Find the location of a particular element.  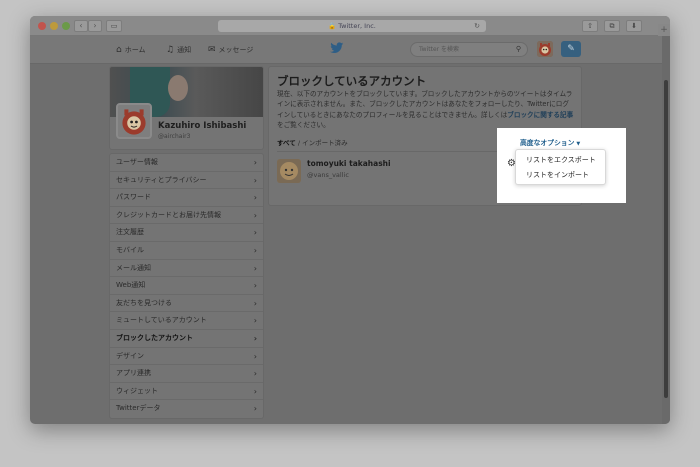

settings-item: ブロックしたアカウント › is located at coordinates (186, 339).